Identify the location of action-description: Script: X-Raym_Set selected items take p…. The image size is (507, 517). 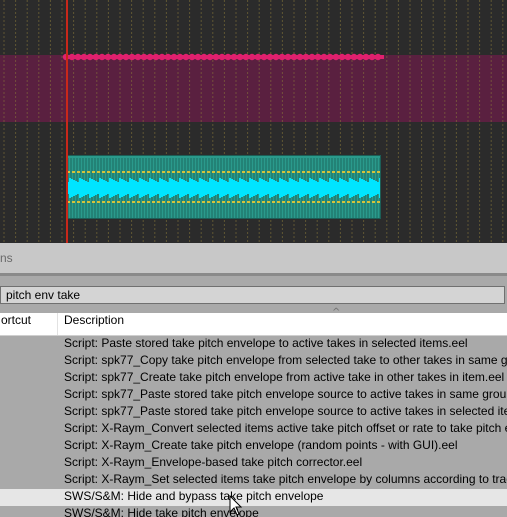
(285, 479).